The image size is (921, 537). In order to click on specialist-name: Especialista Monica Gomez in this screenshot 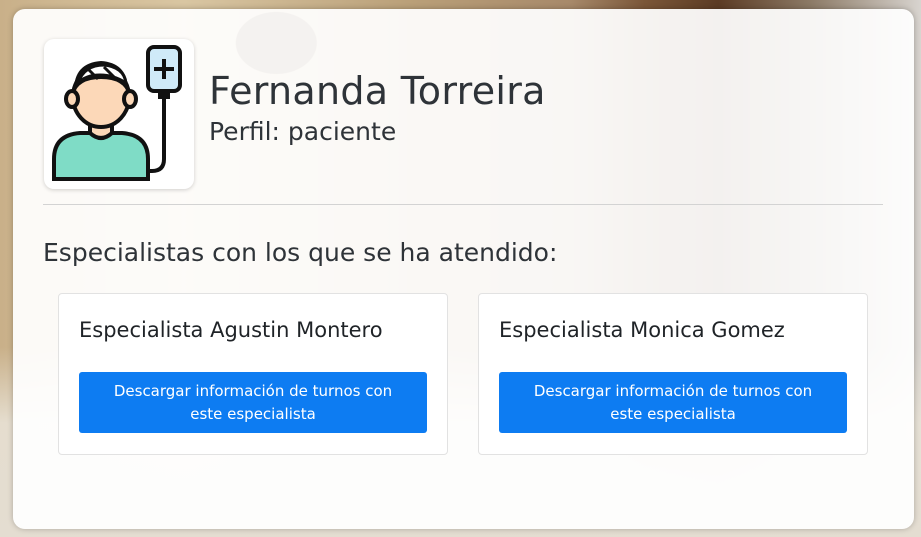, I will do `click(642, 330)`.